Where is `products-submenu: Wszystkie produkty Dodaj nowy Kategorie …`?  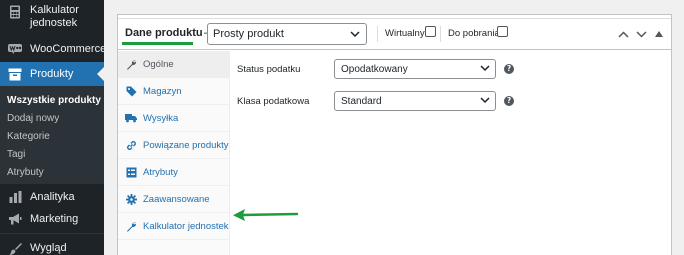 products-submenu: Wszystkie produkty Dodaj nowy Kategorie … is located at coordinates (52, 135).